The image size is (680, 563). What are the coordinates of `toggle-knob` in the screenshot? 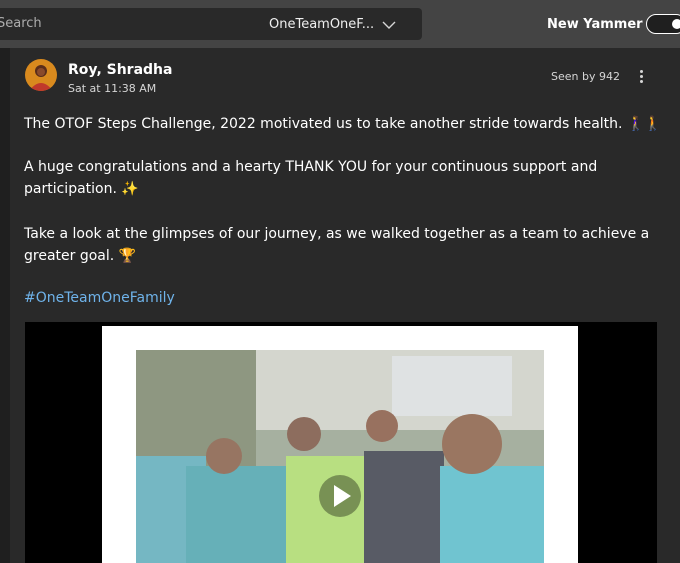 It's located at (676, 24).